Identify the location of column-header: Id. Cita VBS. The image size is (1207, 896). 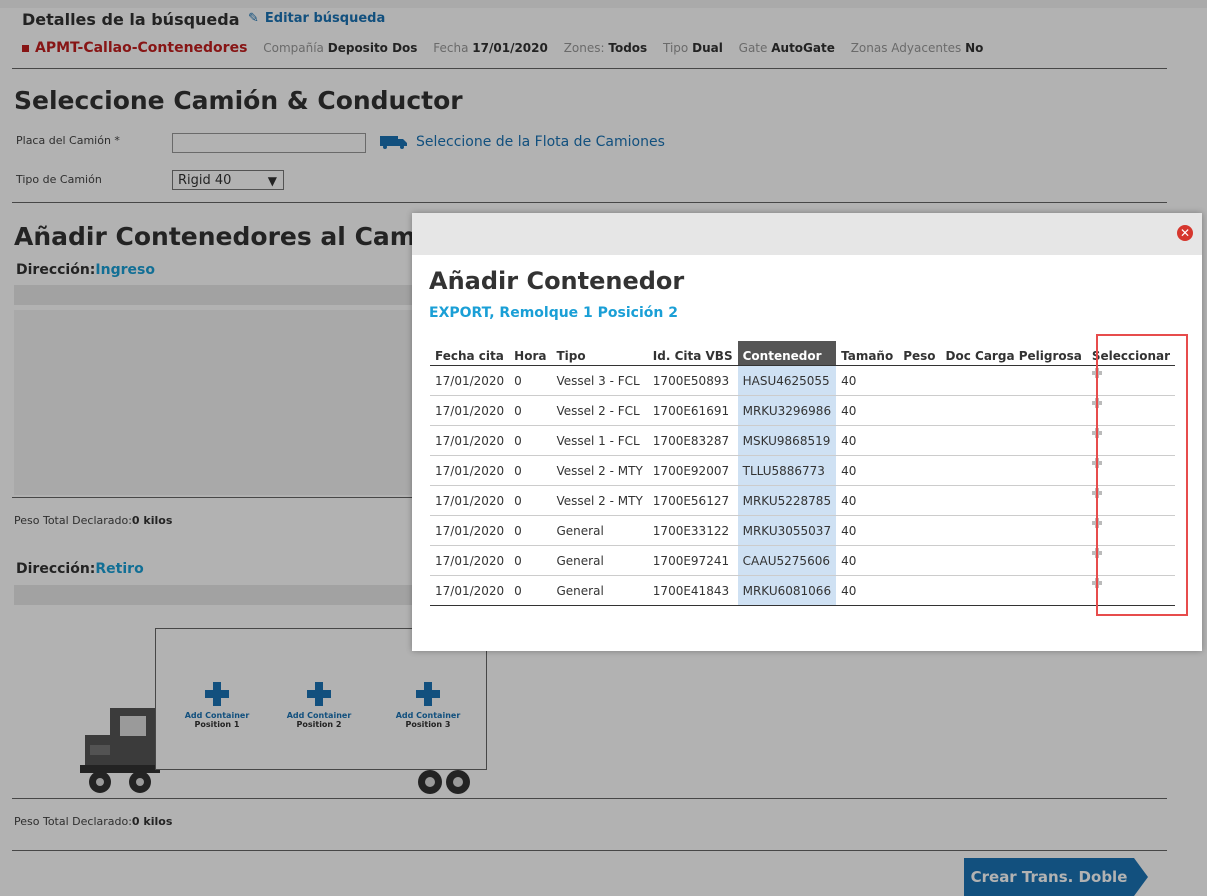
(692, 353).